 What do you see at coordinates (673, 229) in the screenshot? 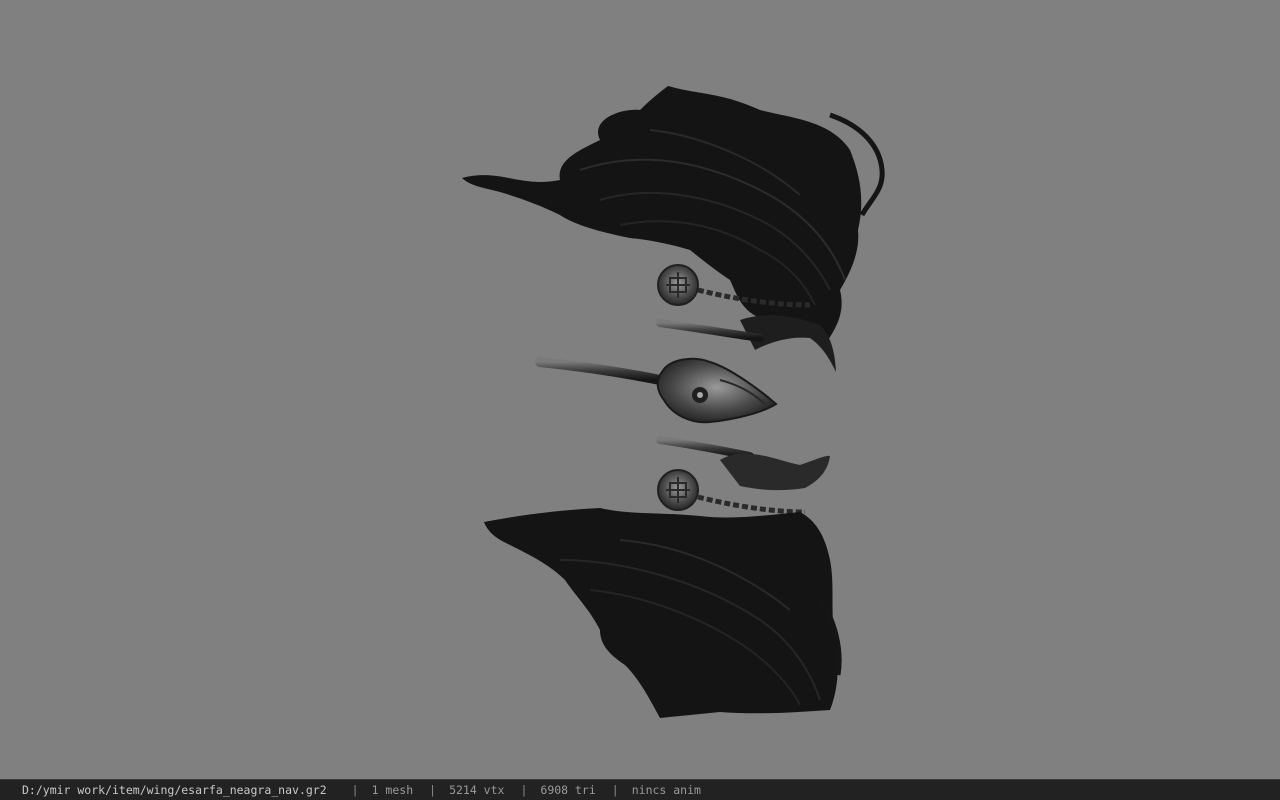
I see `upper-wing-icon` at bounding box center [673, 229].